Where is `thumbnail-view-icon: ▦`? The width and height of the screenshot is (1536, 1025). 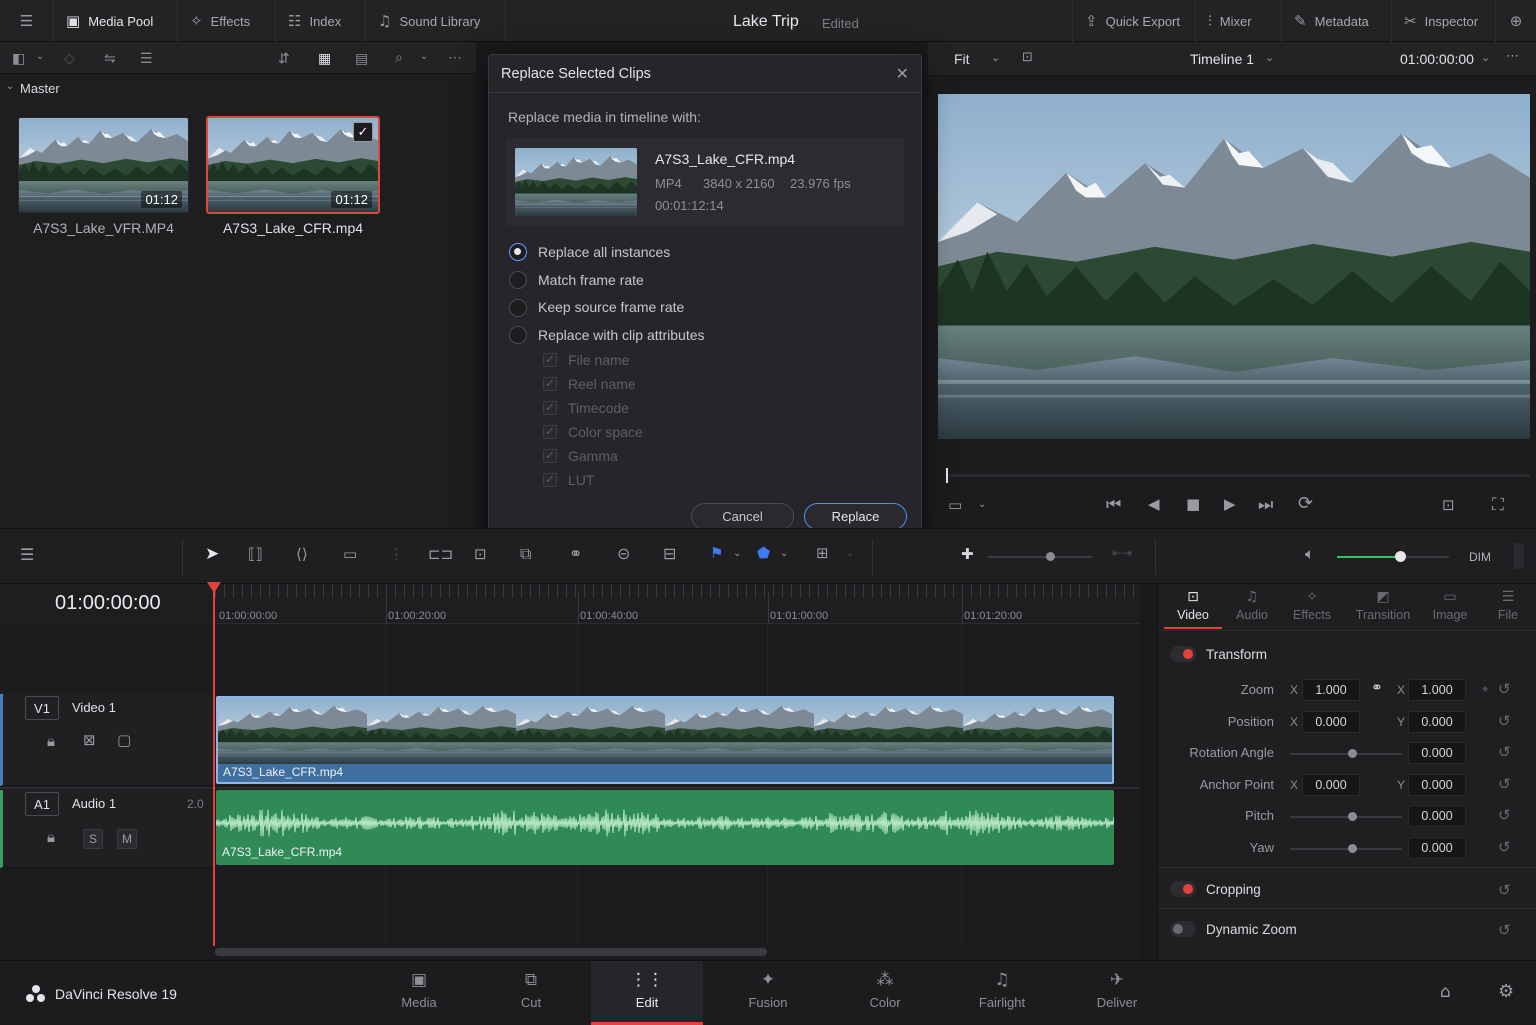
thumbnail-view-icon: ▦ is located at coordinates (324, 58).